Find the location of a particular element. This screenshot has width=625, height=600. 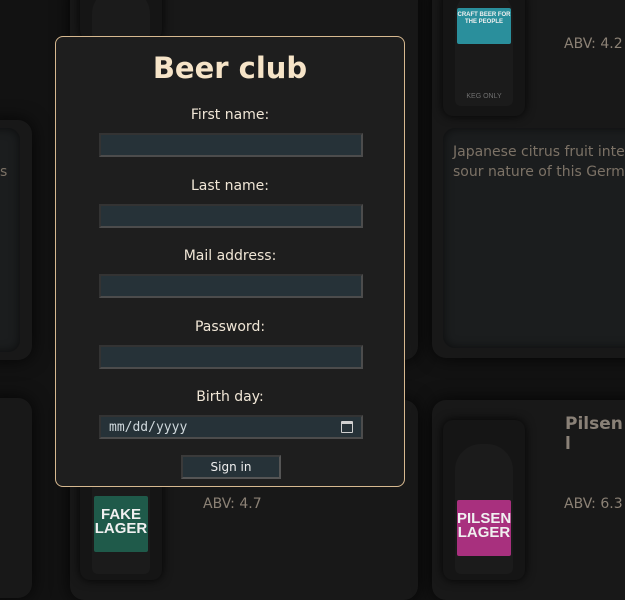

bottle-image-pilsen-lager: PILSEN LAGER is located at coordinates (484, 500).